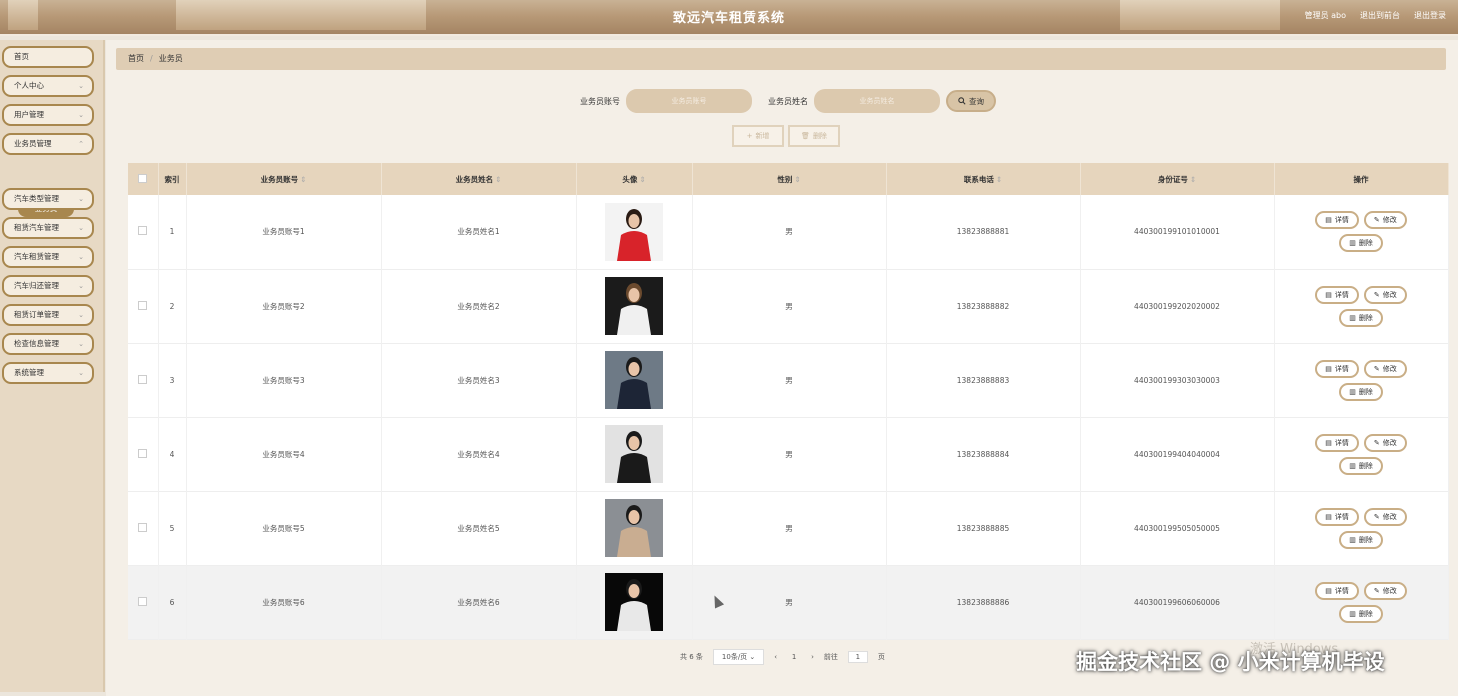  What do you see at coordinates (1380, 15) in the screenshot?
I see `front-link: 退出到前台` at bounding box center [1380, 15].